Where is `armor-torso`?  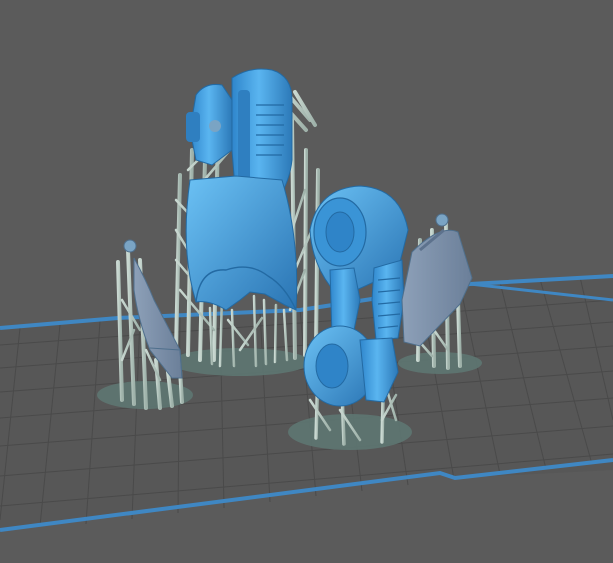
armor-torso is located at coordinates (241, 189).